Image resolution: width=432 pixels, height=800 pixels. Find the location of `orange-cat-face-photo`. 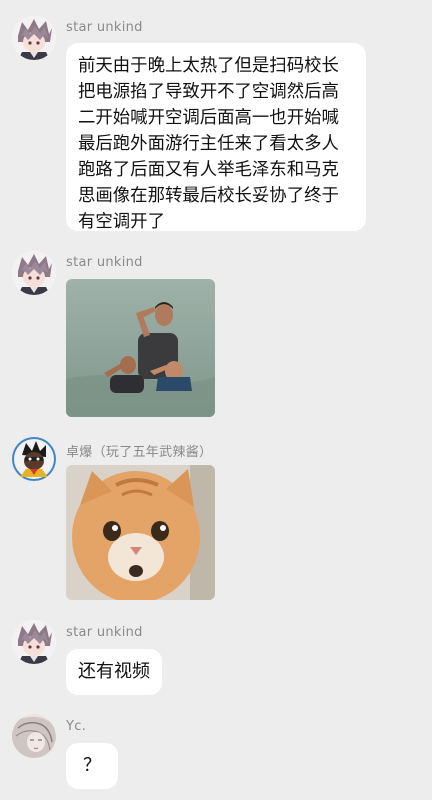

orange-cat-face-photo is located at coordinates (140, 532).